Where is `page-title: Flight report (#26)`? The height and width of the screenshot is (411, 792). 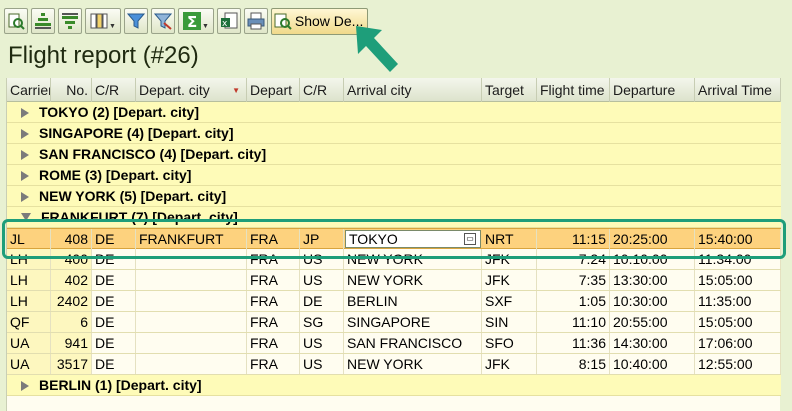 page-title: Flight report (#26) is located at coordinates (103, 55).